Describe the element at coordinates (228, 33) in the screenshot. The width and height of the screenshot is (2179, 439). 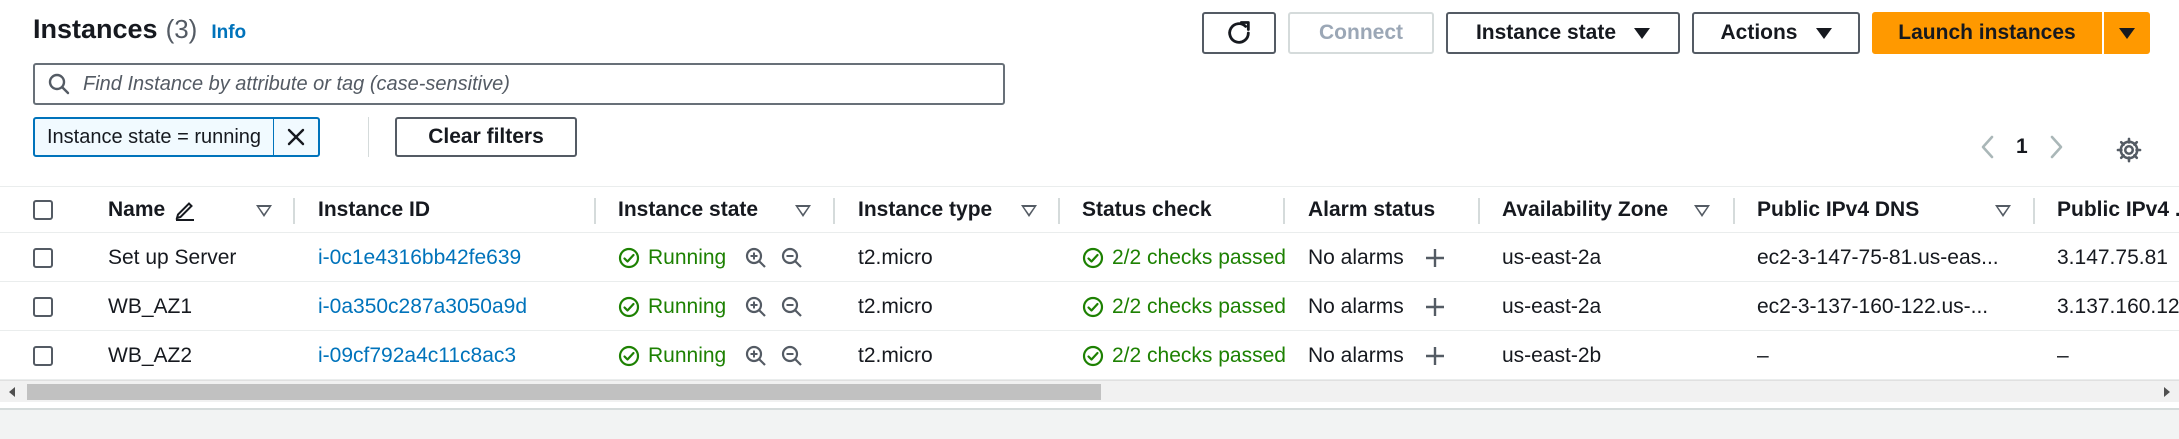
I see `info-link: Info` at that location.